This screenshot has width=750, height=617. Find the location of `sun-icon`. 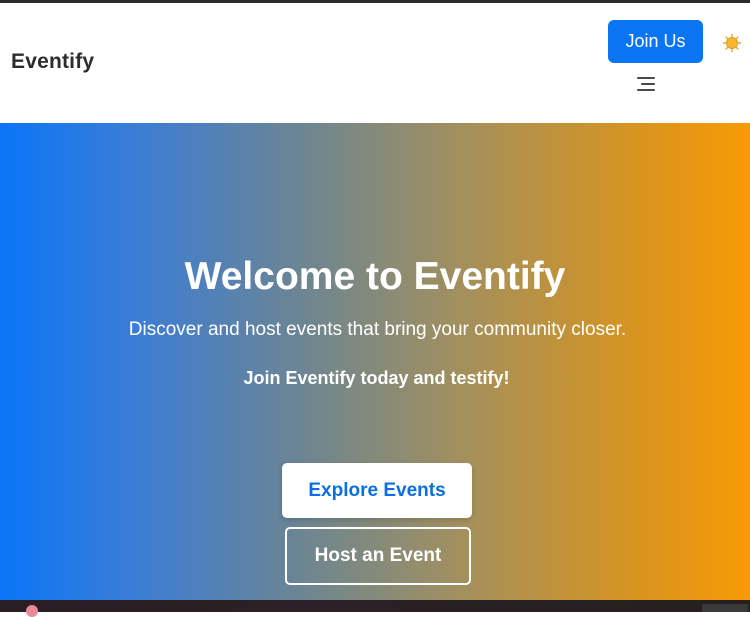

sun-icon is located at coordinates (732, 43).